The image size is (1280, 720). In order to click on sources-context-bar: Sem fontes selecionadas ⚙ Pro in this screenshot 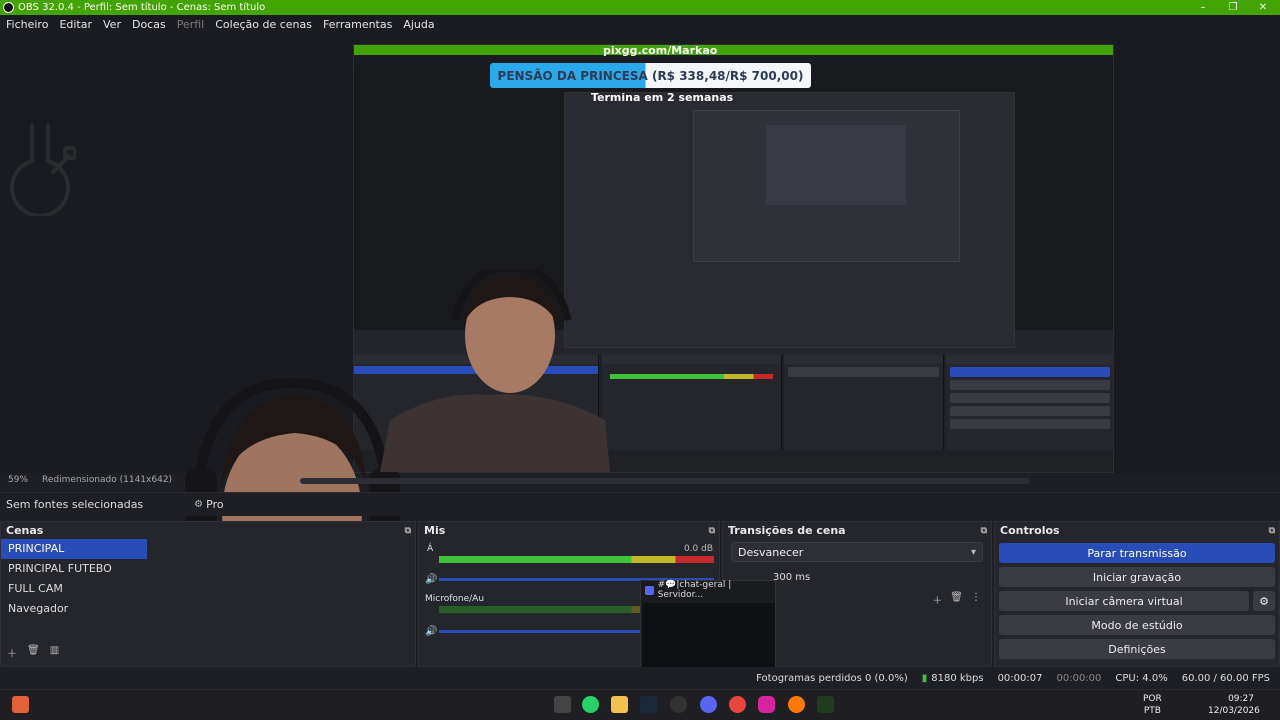, I will do `click(640, 504)`.